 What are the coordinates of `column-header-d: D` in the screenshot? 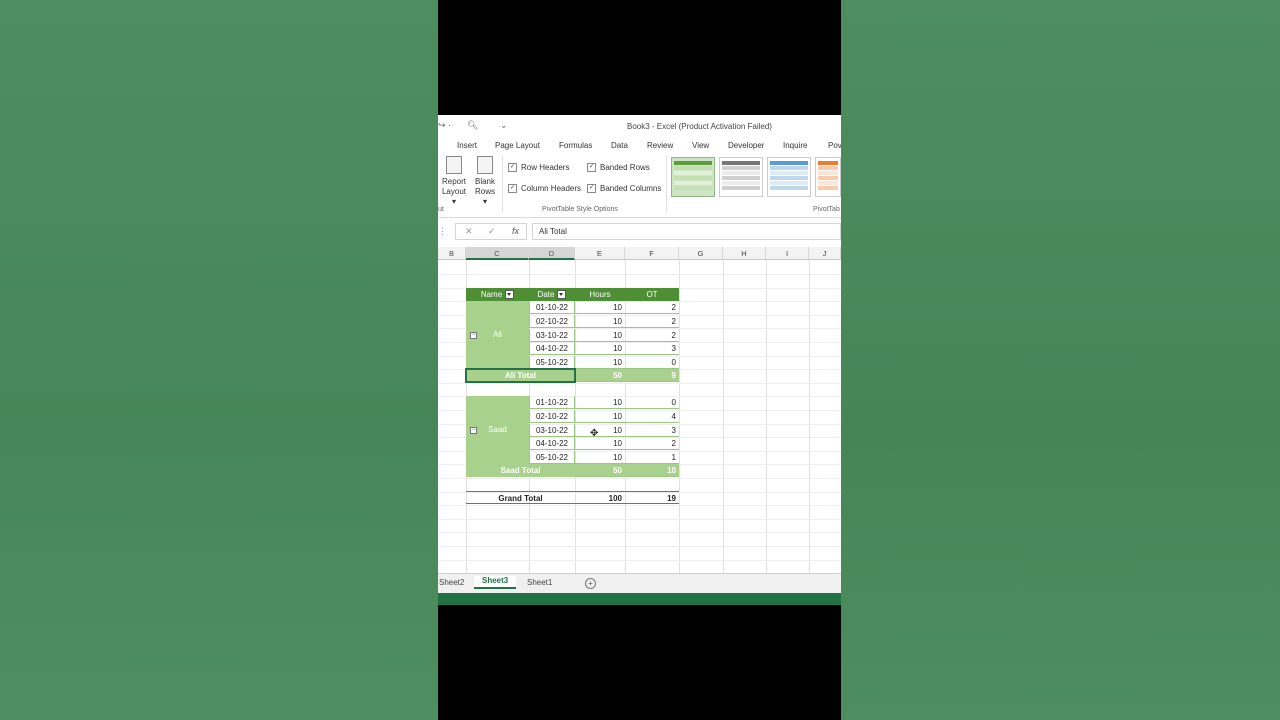 It's located at (552, 253).